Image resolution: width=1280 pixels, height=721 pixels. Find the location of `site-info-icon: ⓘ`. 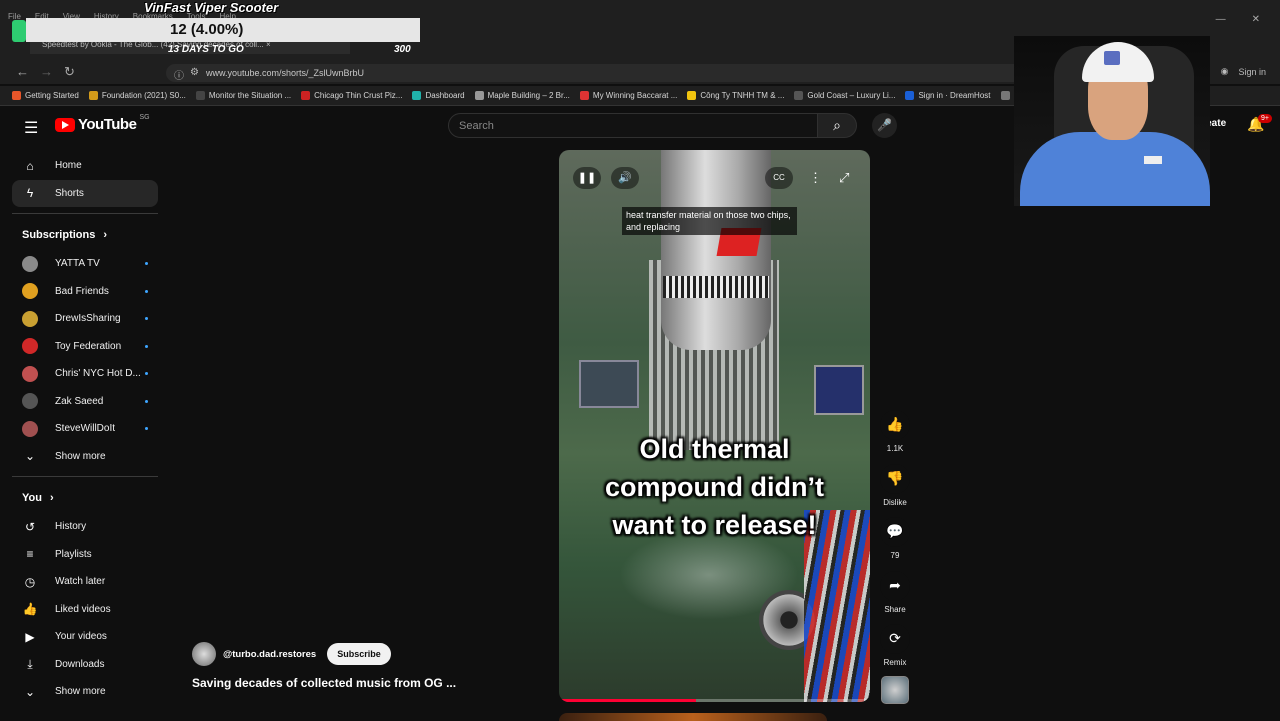

site-info-icon: ⓘ is located at coordinates (179, 74).